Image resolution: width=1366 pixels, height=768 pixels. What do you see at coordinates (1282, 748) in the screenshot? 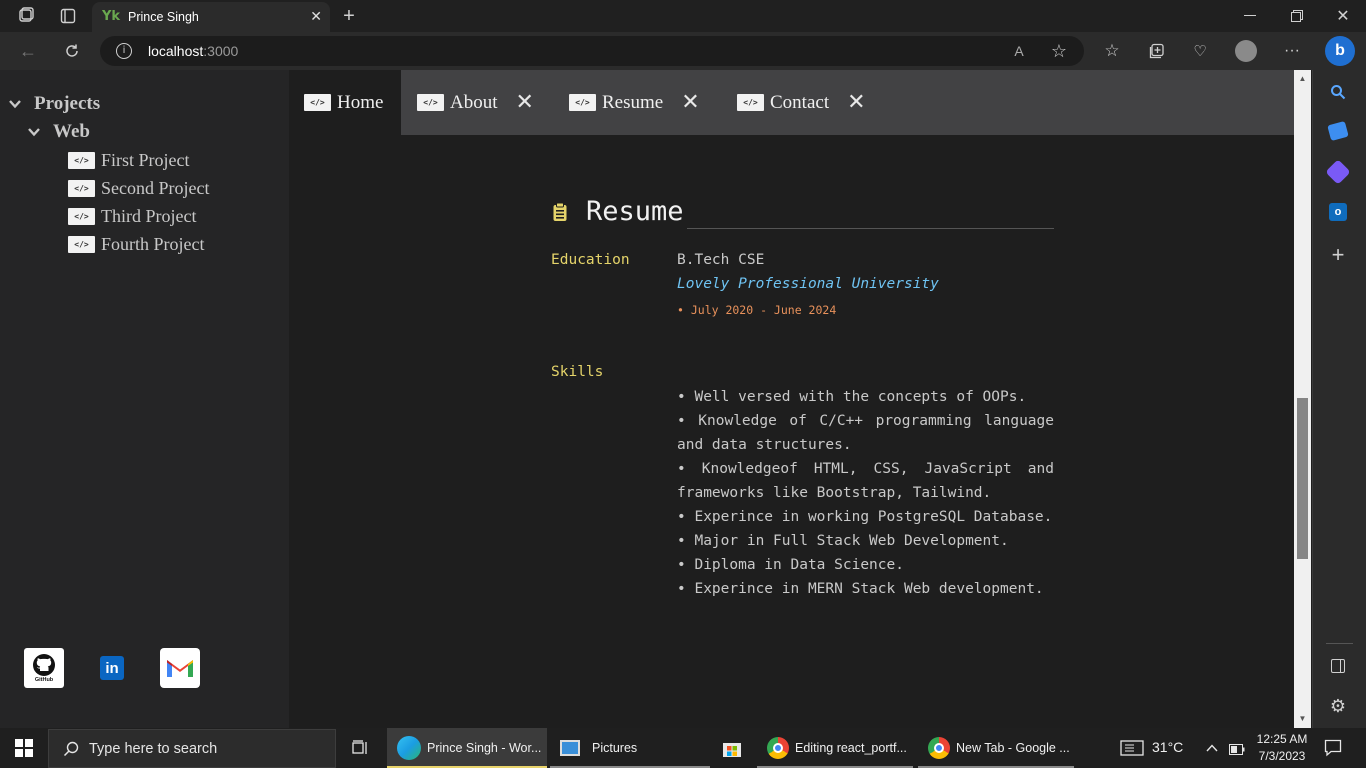
I see `taskbar-clock: 12:25 AM 7/3/2023` at bounding box center [1282, 748].